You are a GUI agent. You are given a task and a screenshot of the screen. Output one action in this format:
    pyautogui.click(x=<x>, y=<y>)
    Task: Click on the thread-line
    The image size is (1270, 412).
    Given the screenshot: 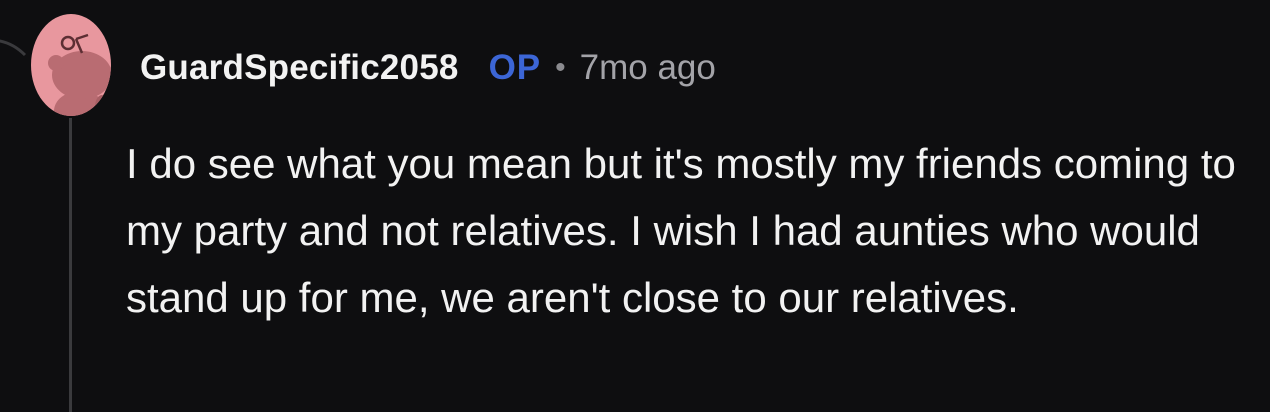 What is the action you would take?
    pyautogui.click(x=70, y=265)
    